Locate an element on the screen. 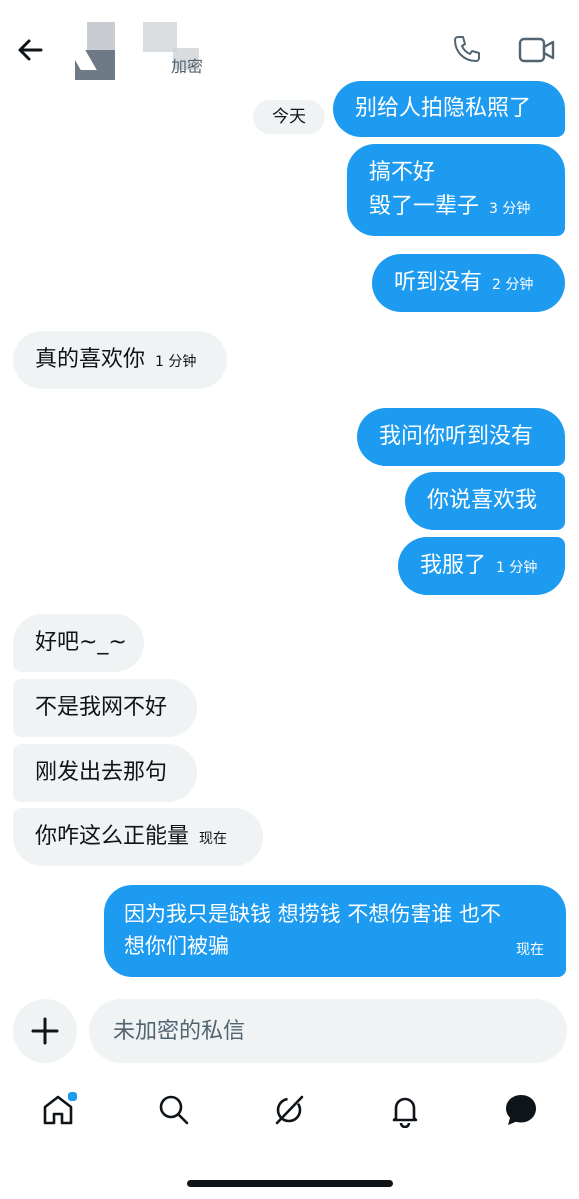 This screenshot has width=579, height=1199. notification-dot is located at coordinates (72, 1096).